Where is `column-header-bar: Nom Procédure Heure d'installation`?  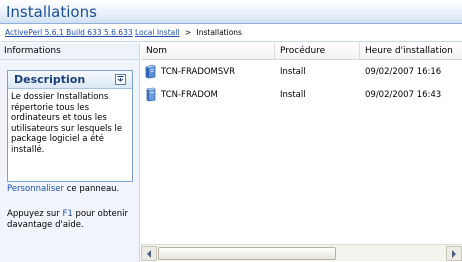 column-header-bar: Nom Procédure Heure d'installation is located at coordinates (301, 51).